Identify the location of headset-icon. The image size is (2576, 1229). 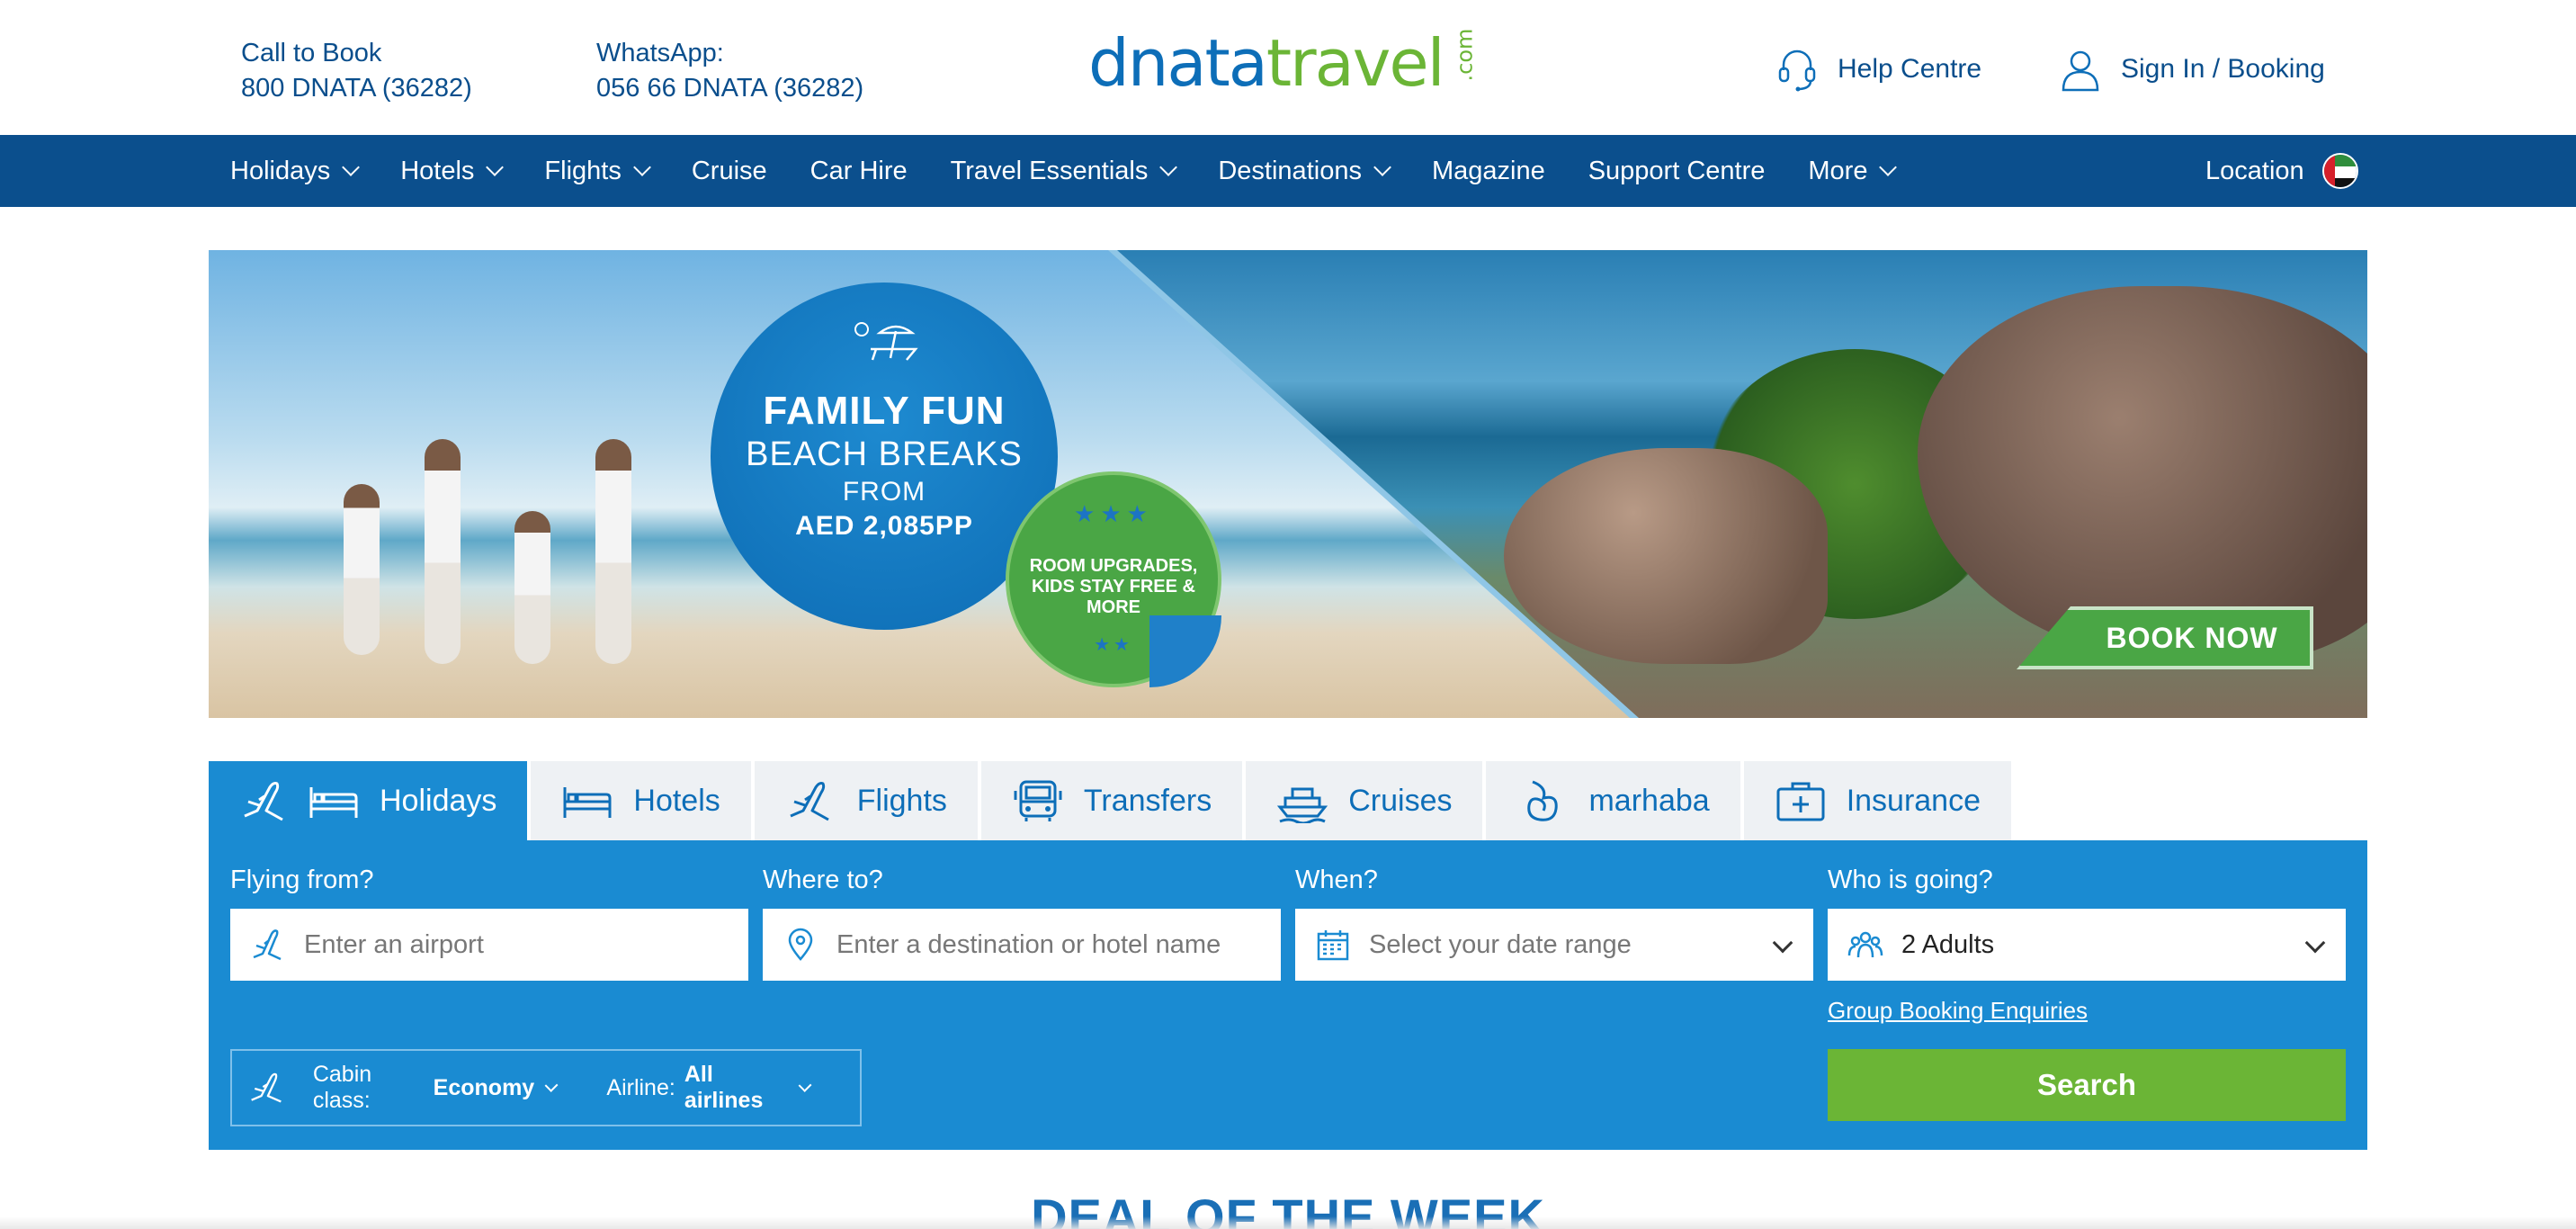
(1797, 71).